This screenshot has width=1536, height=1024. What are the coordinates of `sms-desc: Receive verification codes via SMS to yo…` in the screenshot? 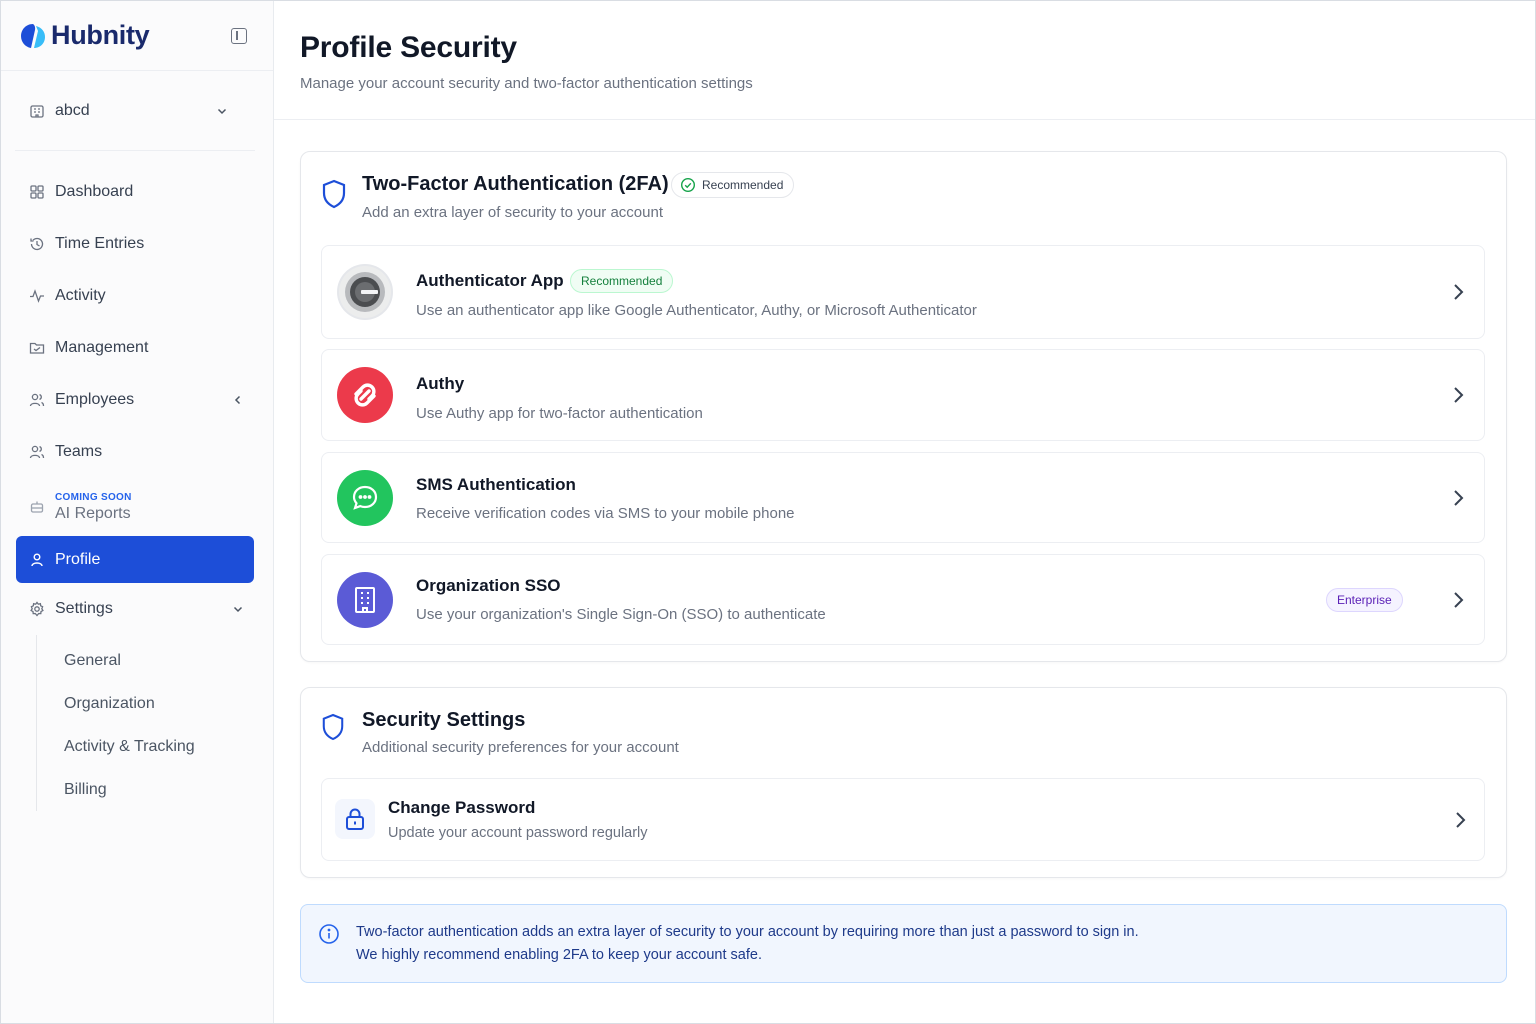 It's located at (605, 513).